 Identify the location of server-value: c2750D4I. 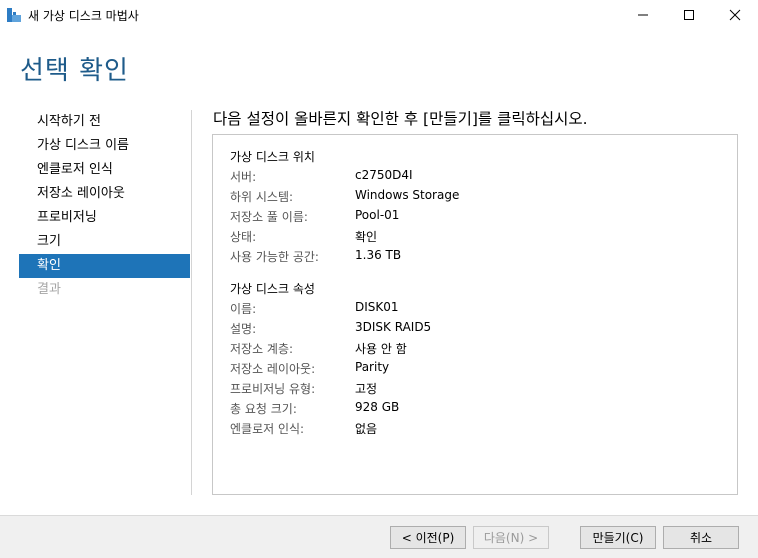
(384, 175).